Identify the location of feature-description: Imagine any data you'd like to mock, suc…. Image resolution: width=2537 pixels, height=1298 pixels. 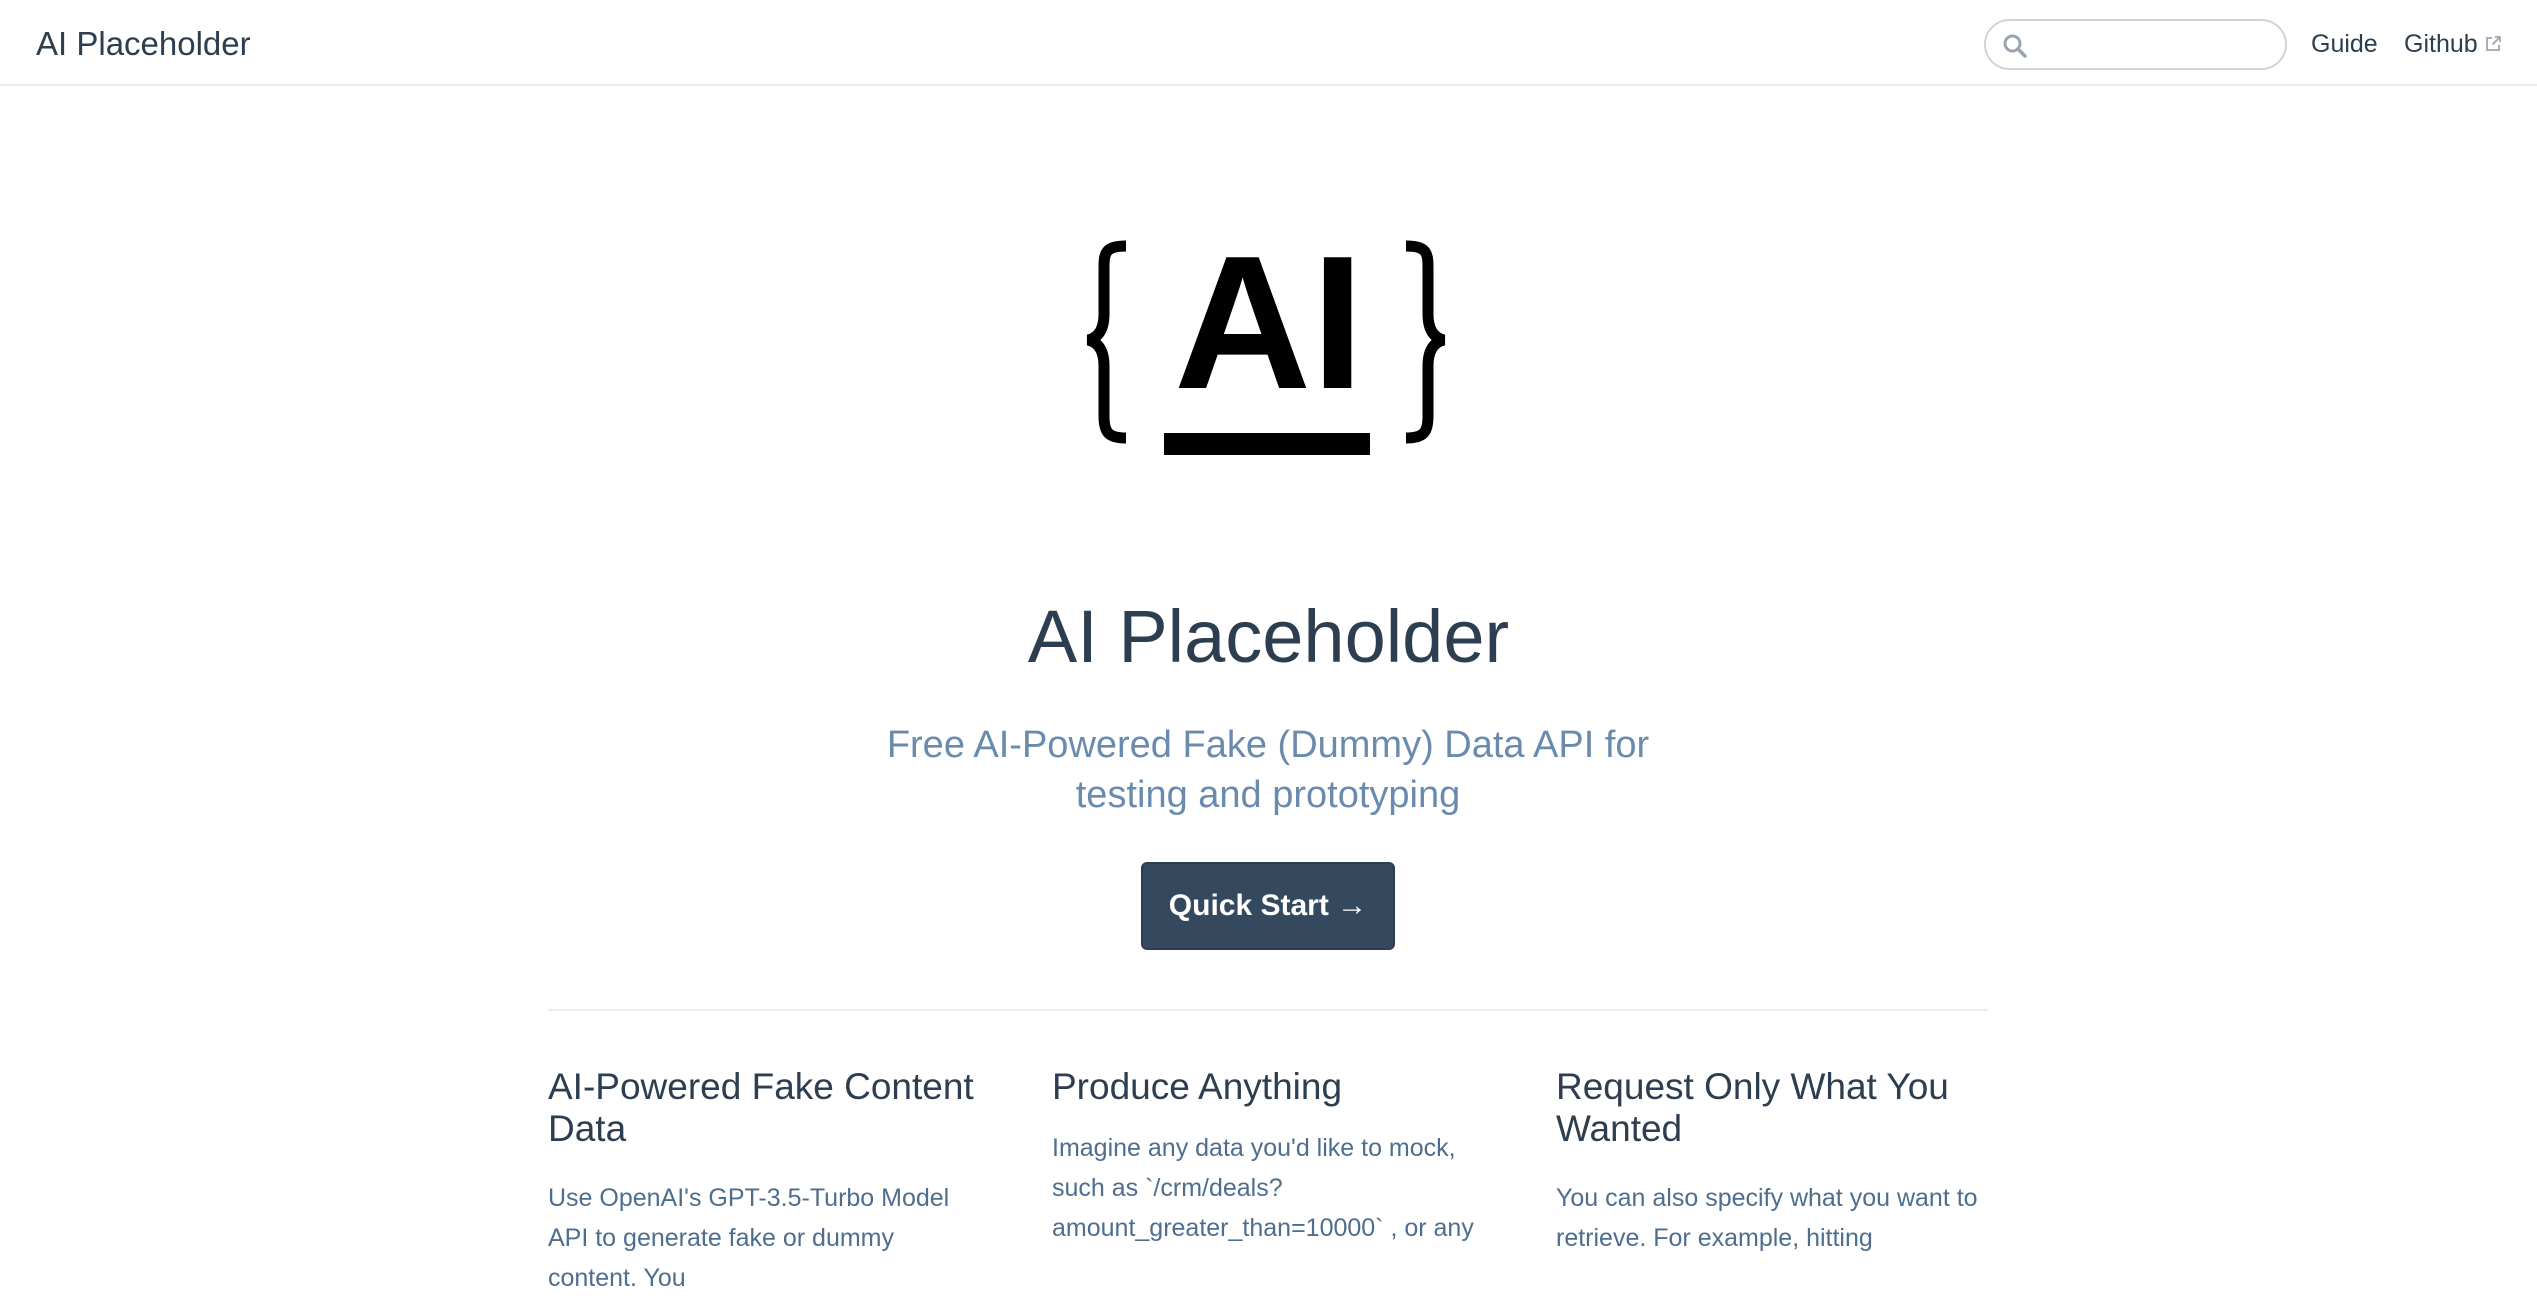
(1263, 1188).